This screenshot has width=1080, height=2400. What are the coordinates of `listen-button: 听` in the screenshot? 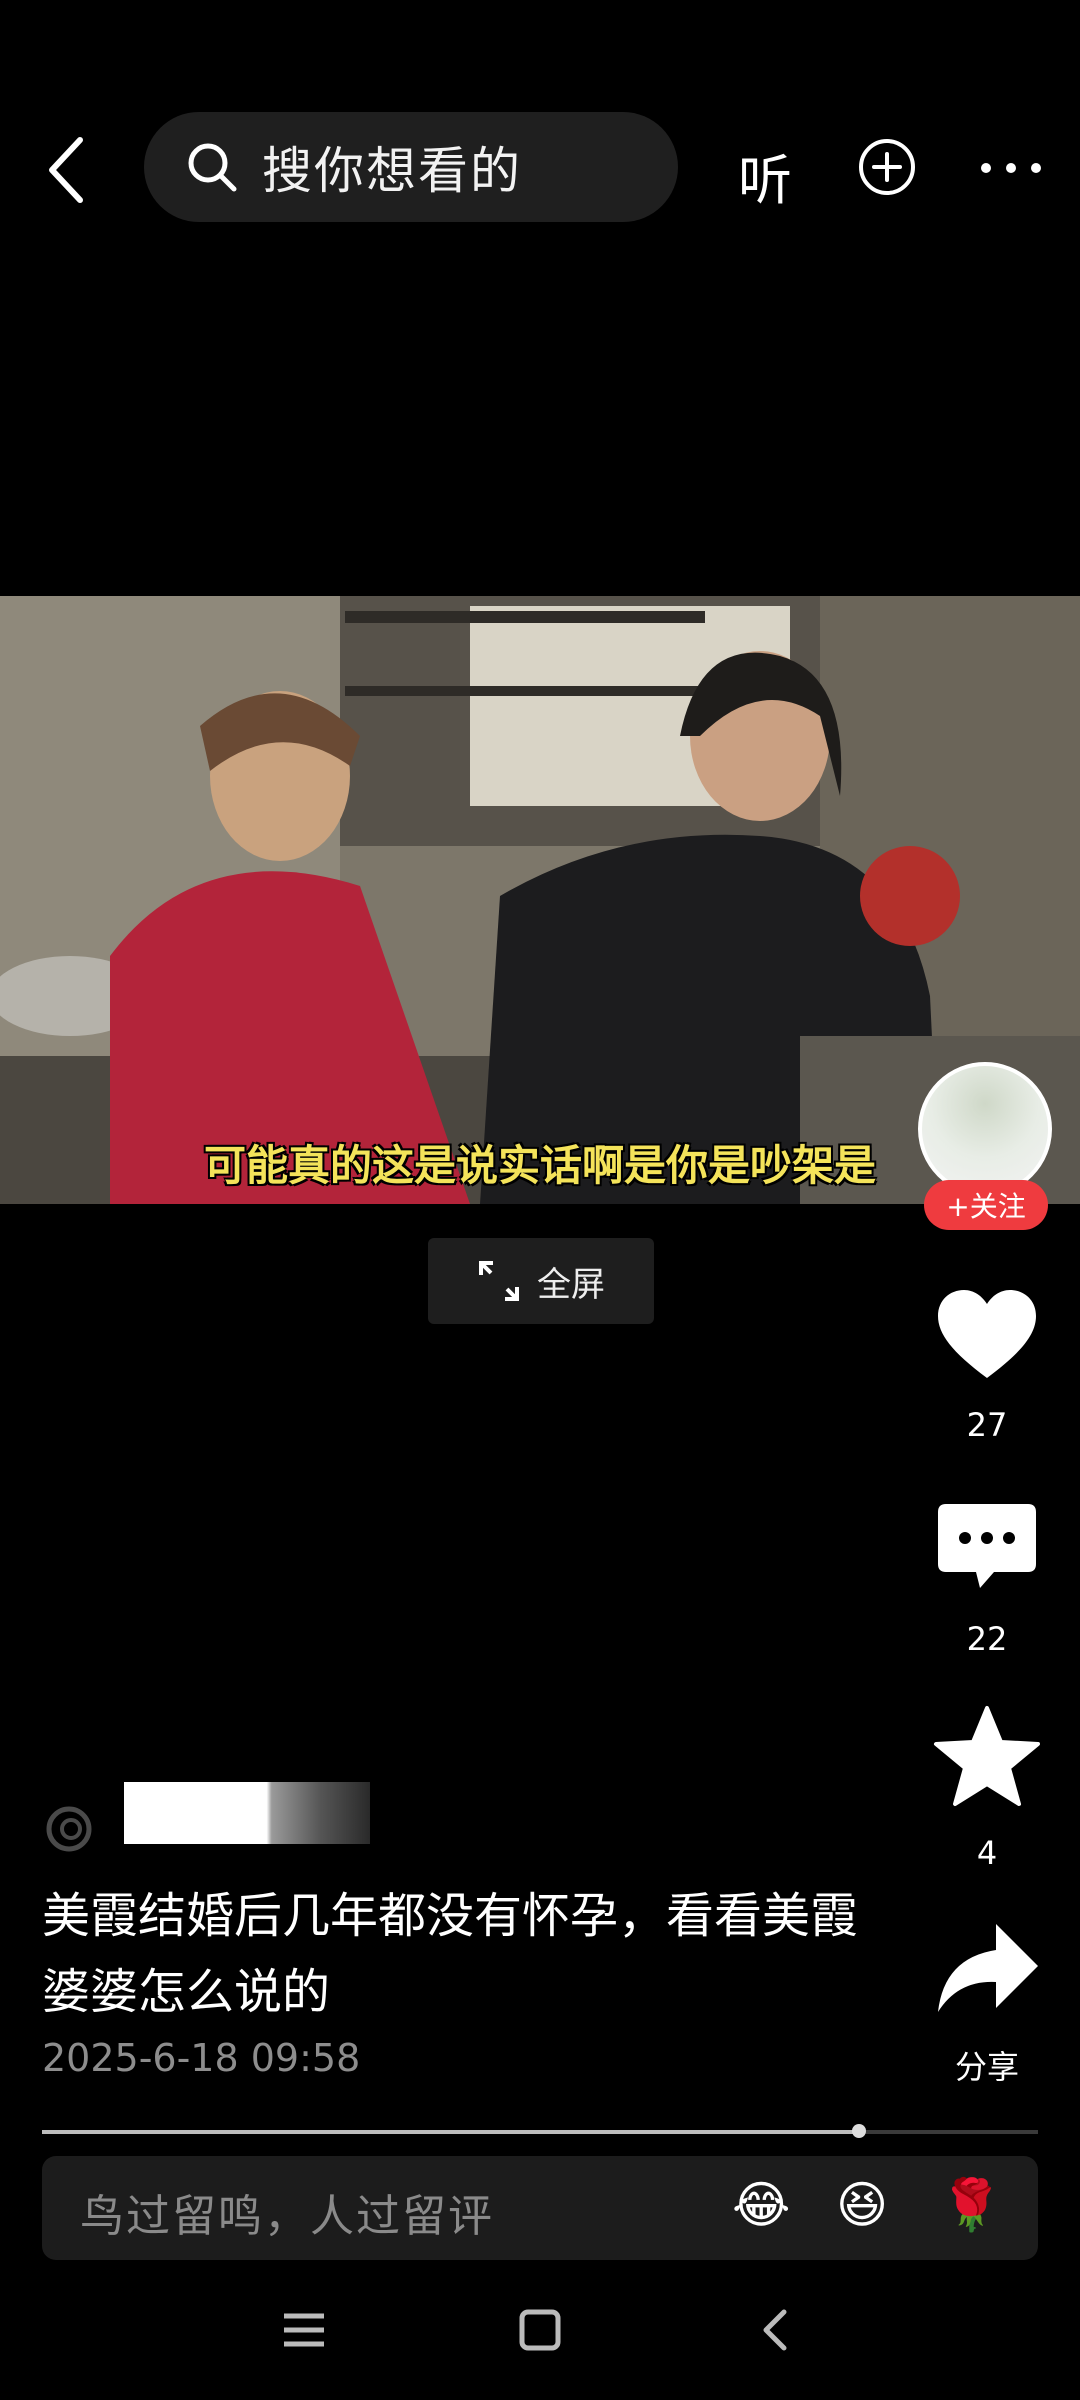 It's located at (765, 175).